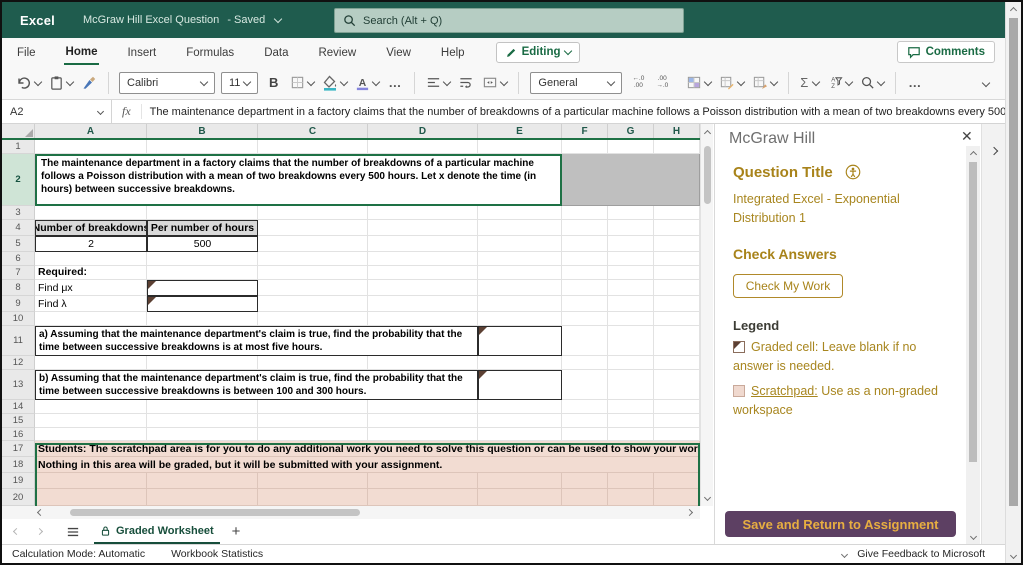 The height and width of the screenshot is (565, 1023). I want to click on borders-button, so click(303, 82).